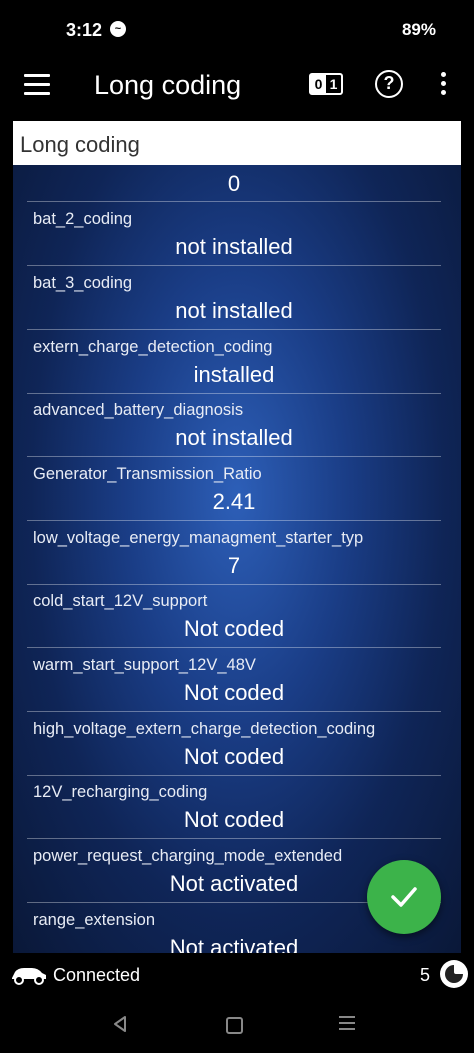 The image size is (474, 1053). Describe the element at coordinates (144, 665) in the screenshot. I see `item-label: warm_start_support_12V_48V` at that location.